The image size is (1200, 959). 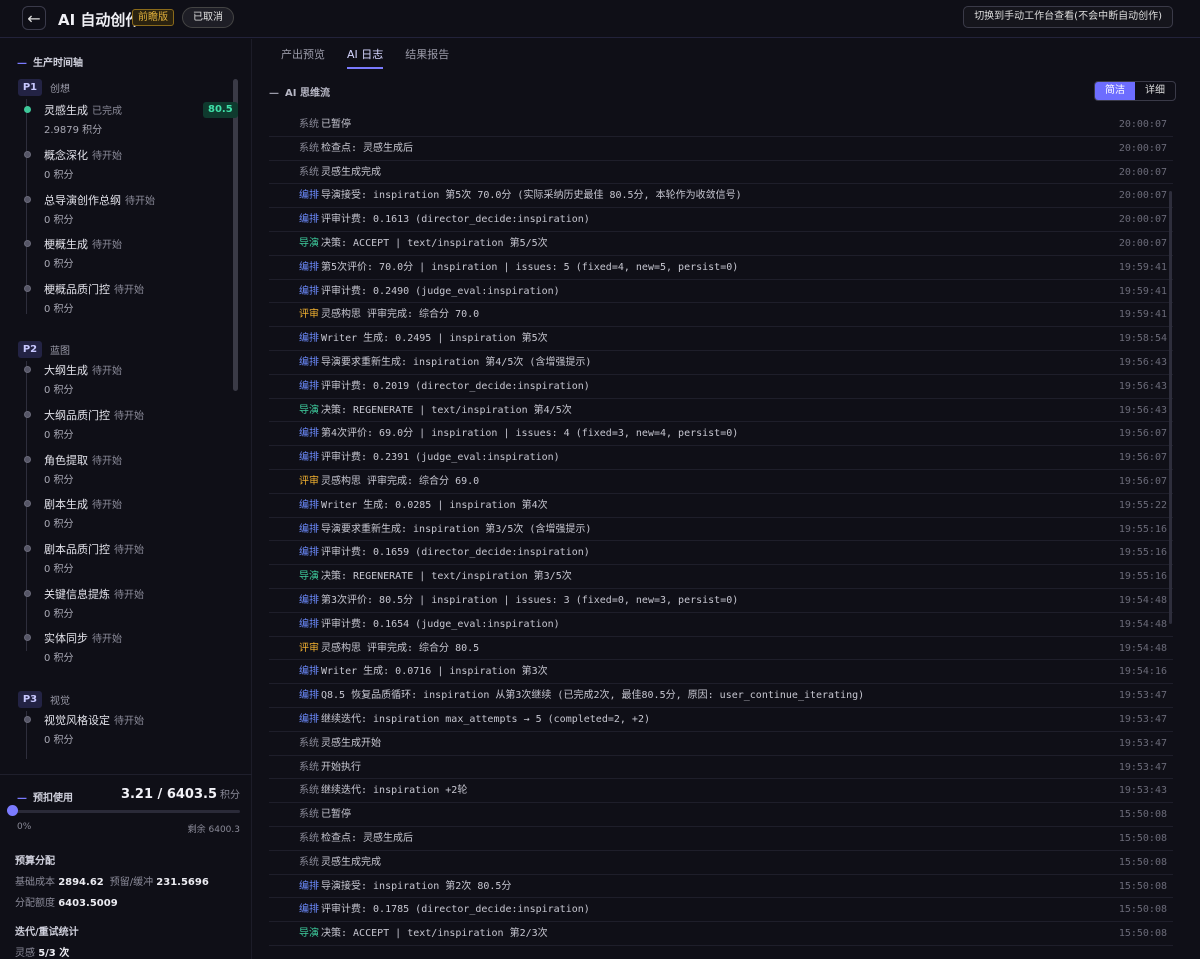 What do you see at coordinates (1170, 407) in the screenshot?
I see `log-scrollbar` at bounding box center [1170, 407].